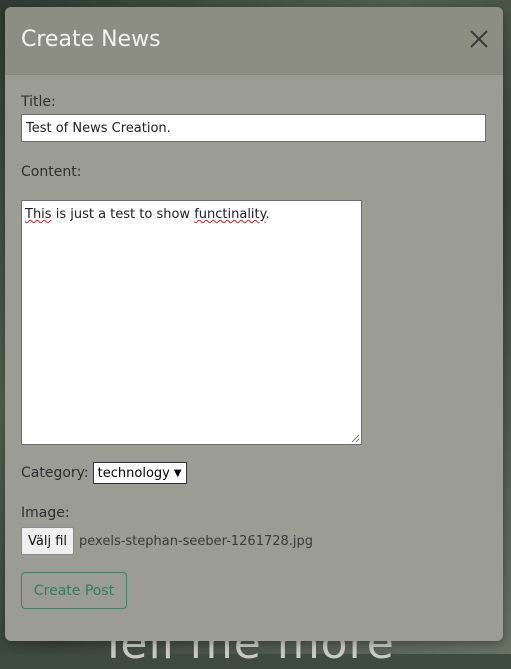 The width and height of the screenshot is (511, 669). I want to click on category-row: Category: technology ▼, so click(104, 473).